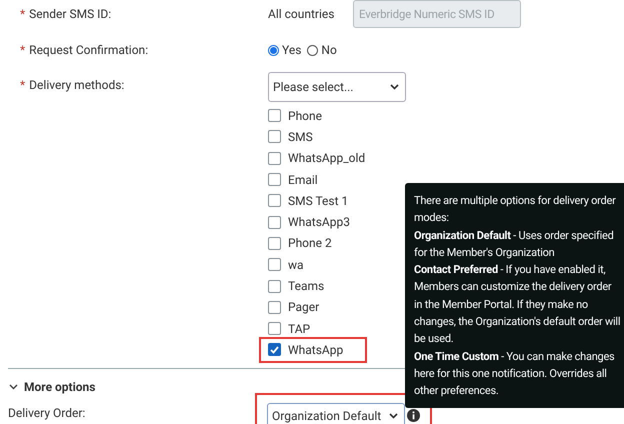 This screenshot has width=624, height=424. Describe the element at coordinates (304, 307) in the screenshot. I see `checkbox-label: Pager` at that location.